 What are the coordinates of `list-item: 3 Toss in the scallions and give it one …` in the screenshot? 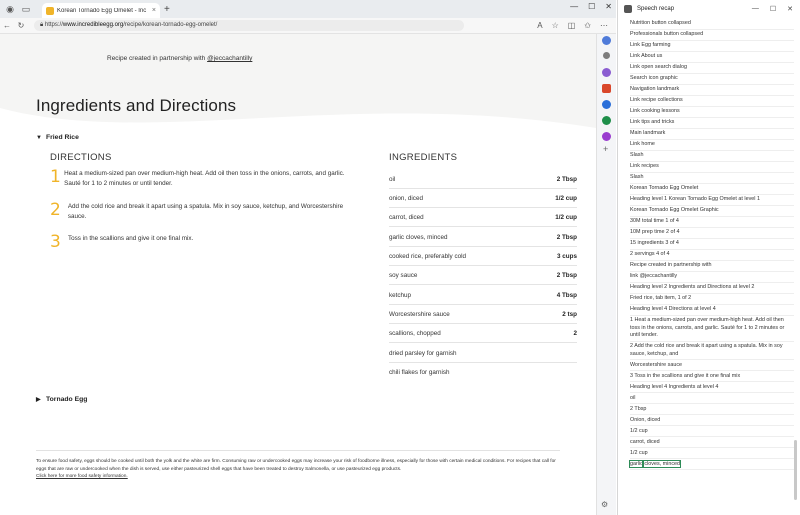 It's located at (712, 377).